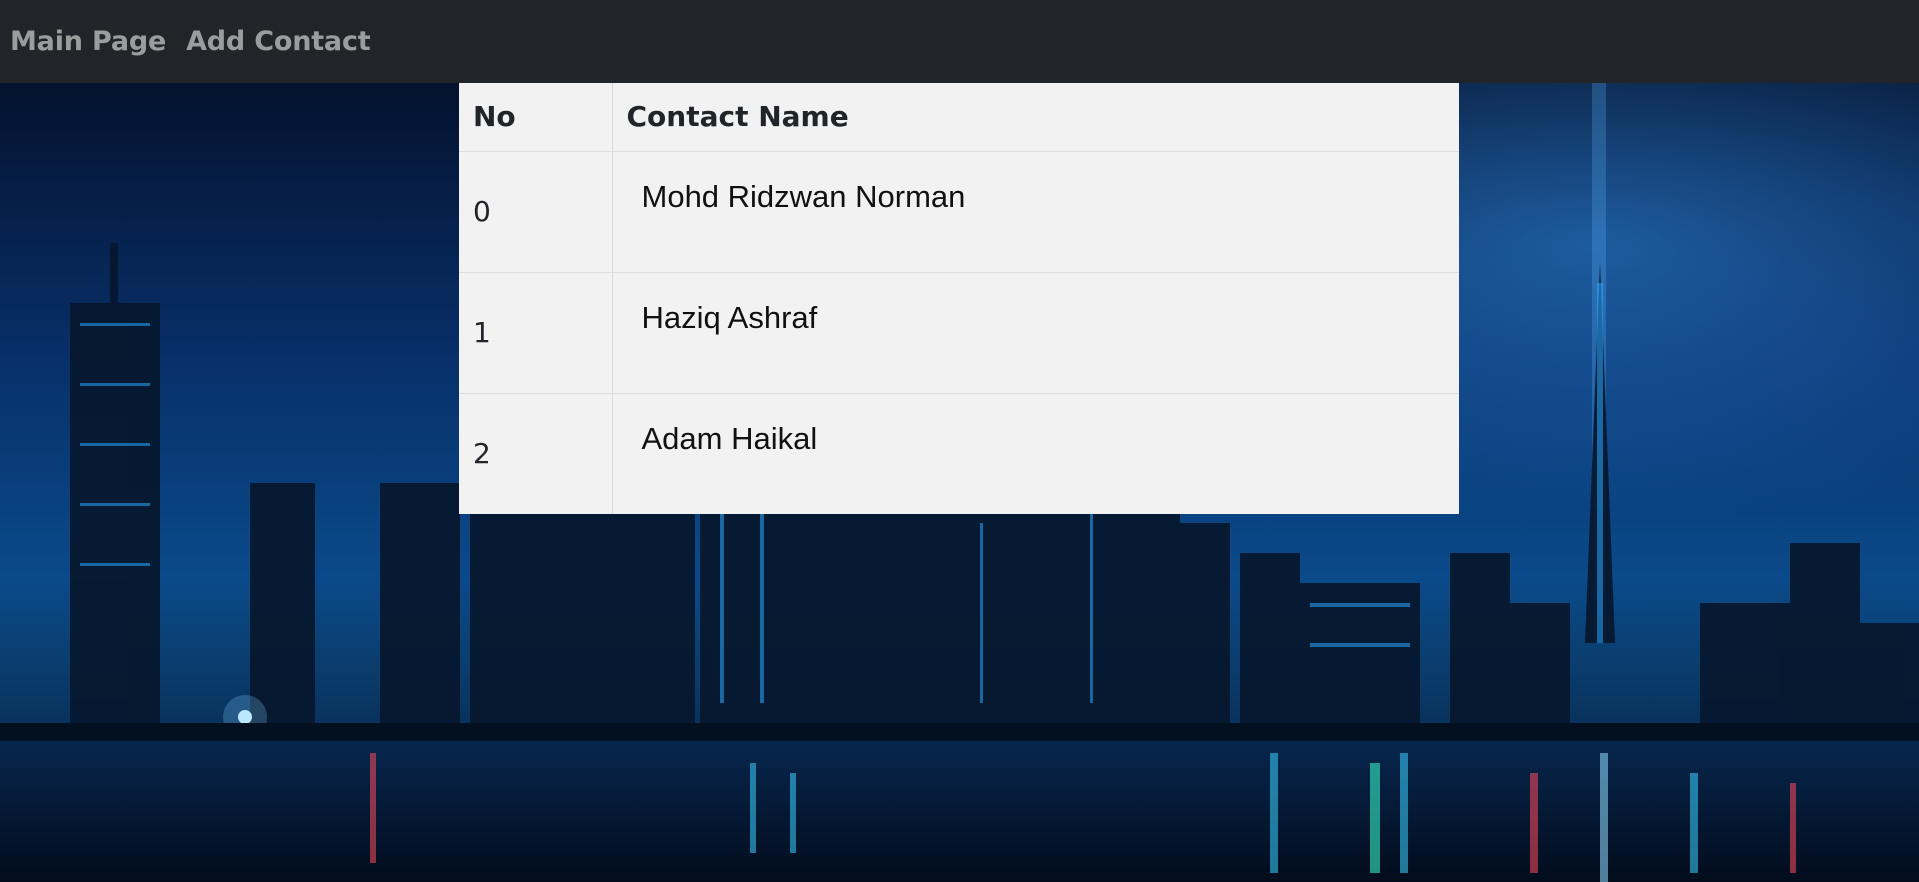 This screenshot has width=1919, height=882. I want to click on top-navbar: Main Page Add Contact, so click(959, 41).